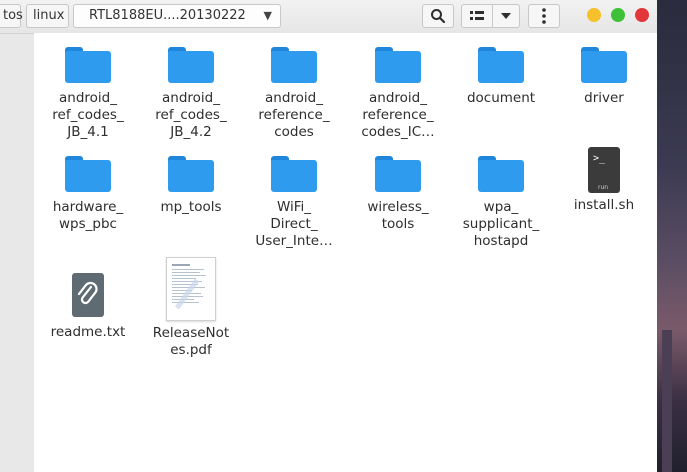  Describe the element at coordinates (642, 15) in the screenshot. I see `close-button` at that location.